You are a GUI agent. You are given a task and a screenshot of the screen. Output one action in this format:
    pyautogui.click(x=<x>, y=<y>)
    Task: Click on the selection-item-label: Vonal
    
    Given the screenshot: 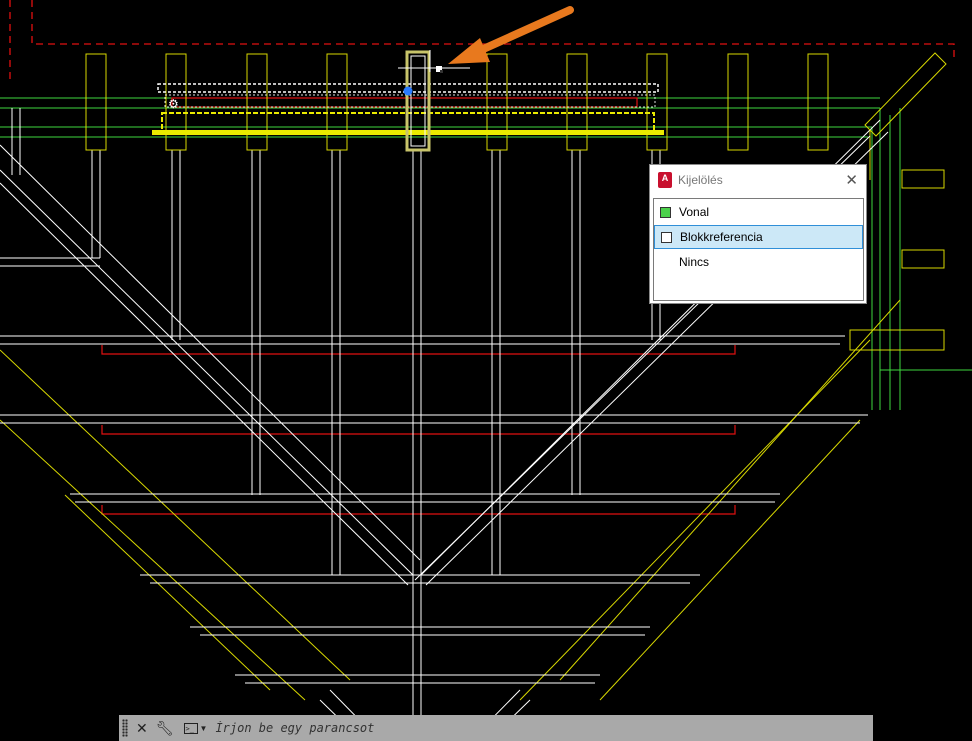 What is the action you would take?
    pyautogui.click(x=694, y=212)
    